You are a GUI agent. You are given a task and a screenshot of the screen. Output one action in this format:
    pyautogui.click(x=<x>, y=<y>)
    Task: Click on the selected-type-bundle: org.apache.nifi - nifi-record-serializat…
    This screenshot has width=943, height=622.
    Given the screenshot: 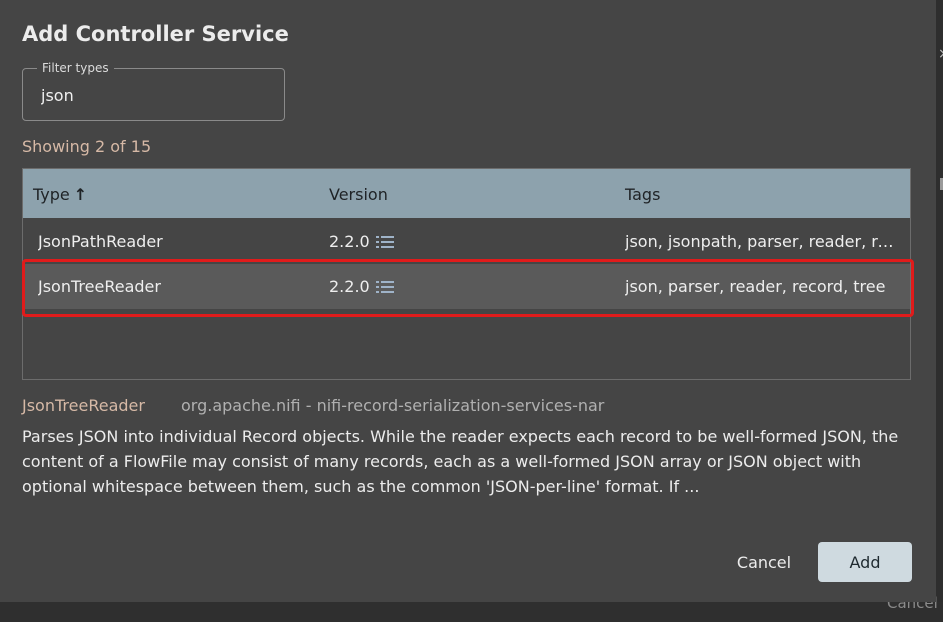 What is the action you would take?
    pyautogui.click(x=393, y=405)
    